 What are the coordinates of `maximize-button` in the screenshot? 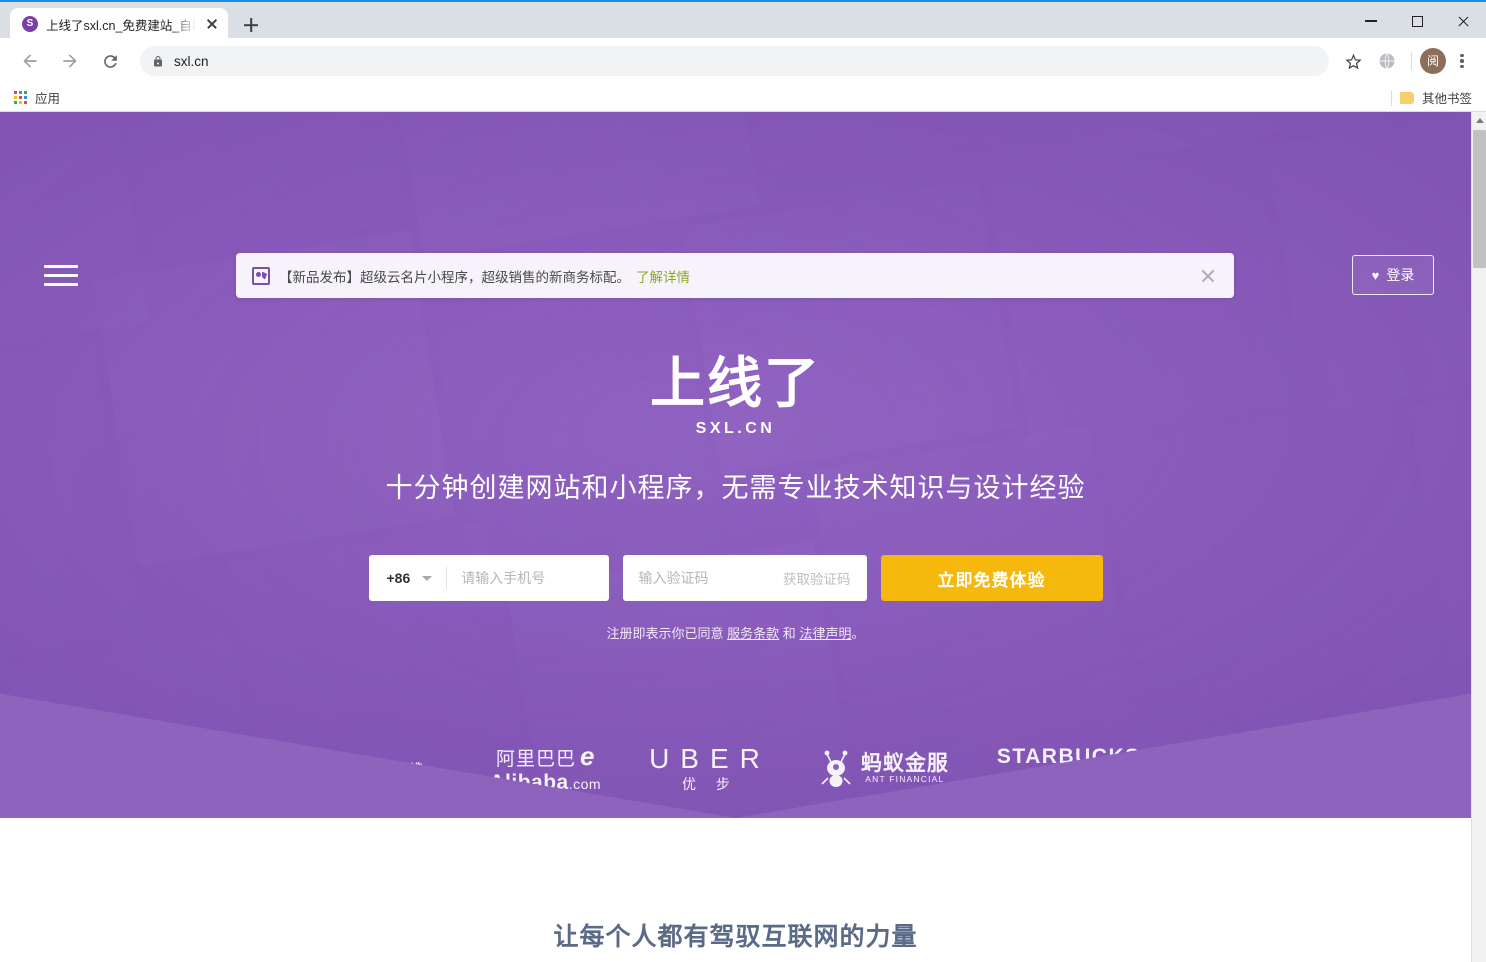 It's located at (1417, 21).